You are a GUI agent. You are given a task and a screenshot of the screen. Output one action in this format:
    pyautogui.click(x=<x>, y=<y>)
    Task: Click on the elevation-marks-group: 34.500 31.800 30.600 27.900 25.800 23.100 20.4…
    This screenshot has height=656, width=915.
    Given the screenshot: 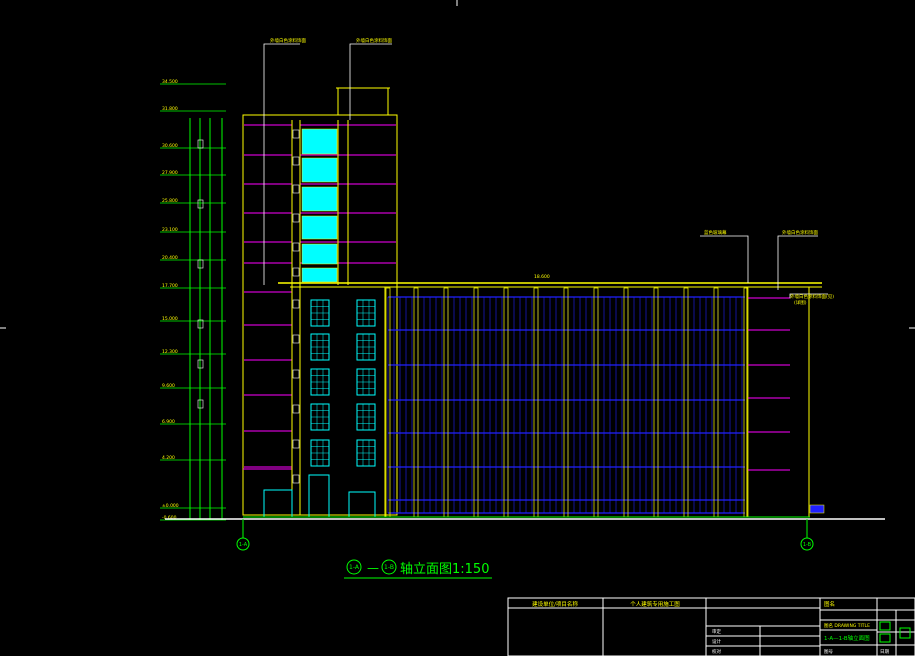 What is the action you would take?
    pyautogui.click(x=193, y=300)
    